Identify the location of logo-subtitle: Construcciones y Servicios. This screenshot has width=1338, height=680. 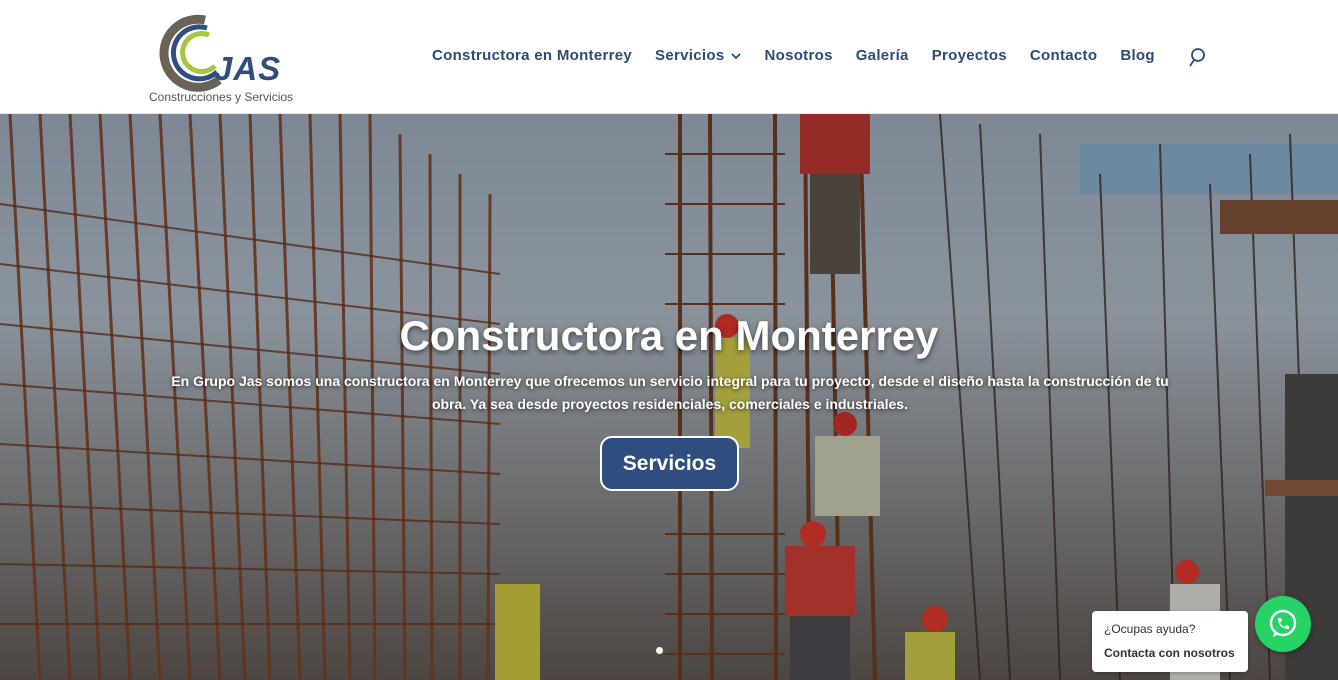
(221, 97).